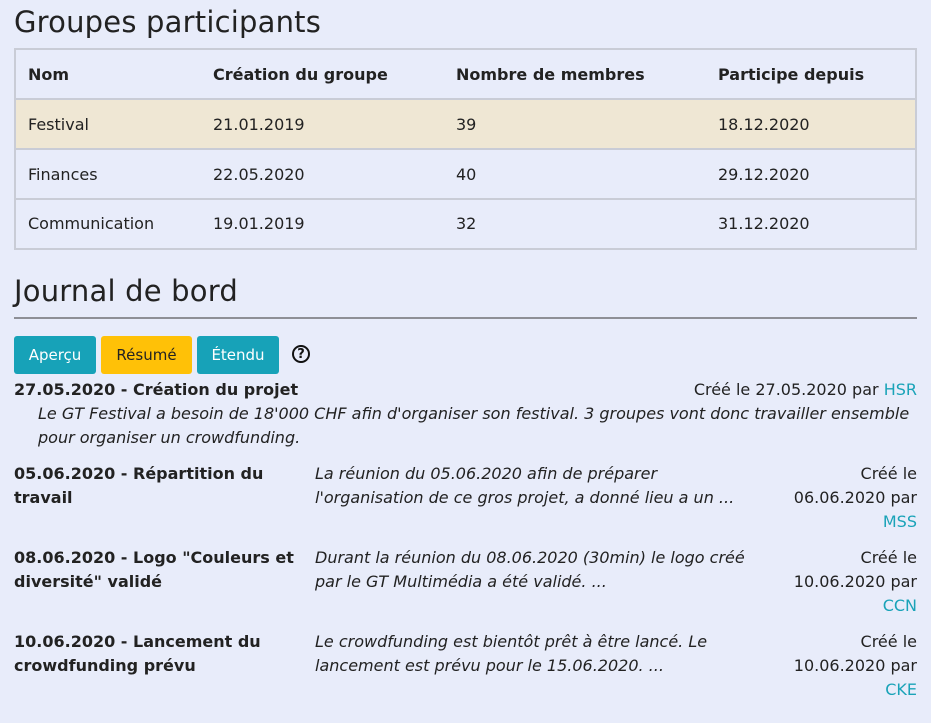  I want to click on group-name: Finances, so click(63, 174).